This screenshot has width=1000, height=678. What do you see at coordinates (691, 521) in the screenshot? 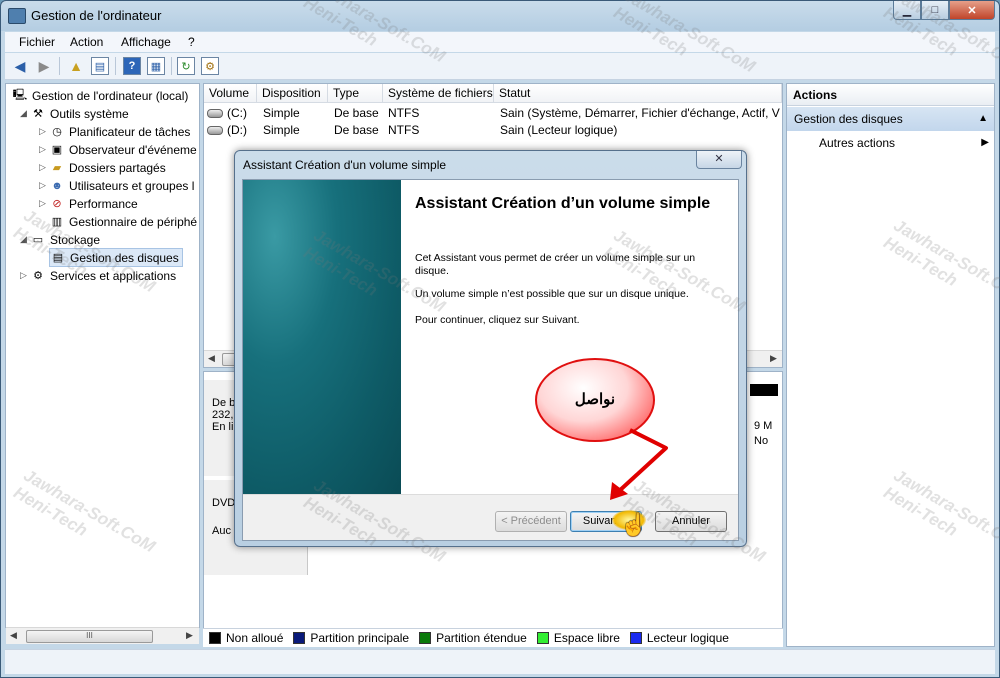
I see `cancel-button: Annuler` at bounding box center [691, 521].